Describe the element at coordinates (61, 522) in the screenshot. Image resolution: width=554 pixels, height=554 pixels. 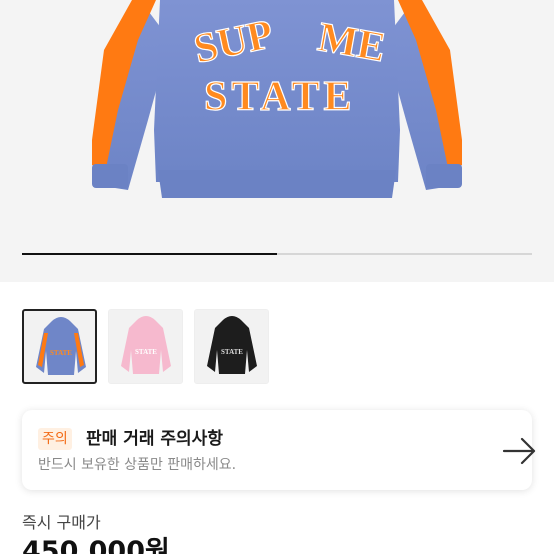
I see `price-label: 즉시 구매가` at that location.